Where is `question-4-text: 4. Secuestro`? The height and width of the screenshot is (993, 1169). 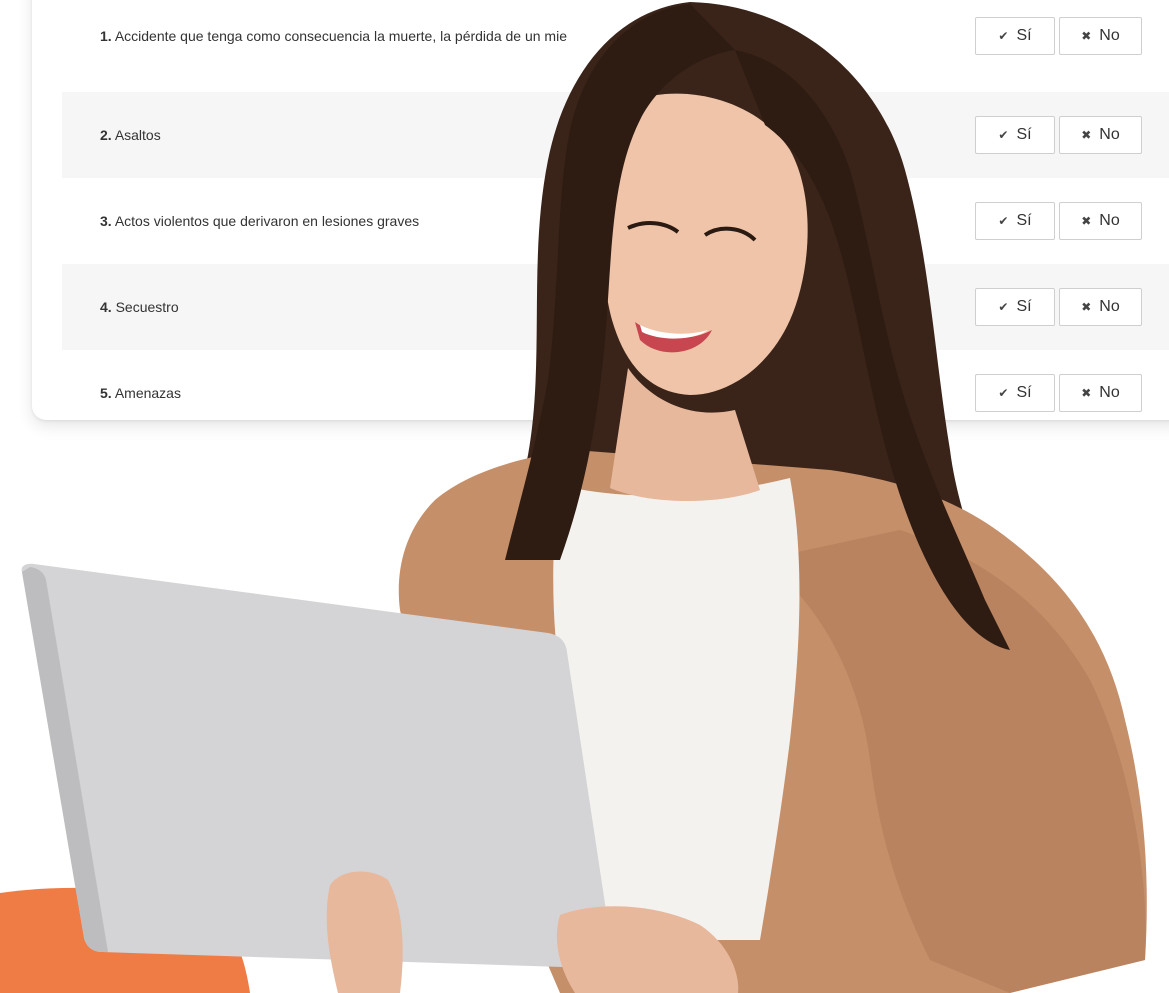 question-4-text: 4. Secuestro is located at coordinates (139, 307).